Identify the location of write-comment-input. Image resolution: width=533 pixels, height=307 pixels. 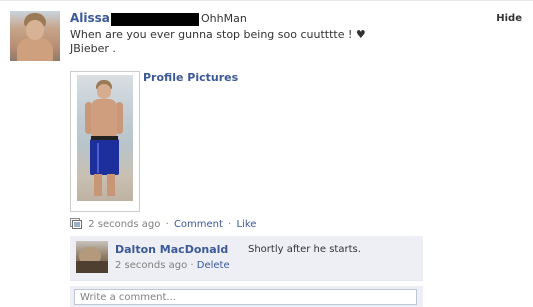
(245, 297).